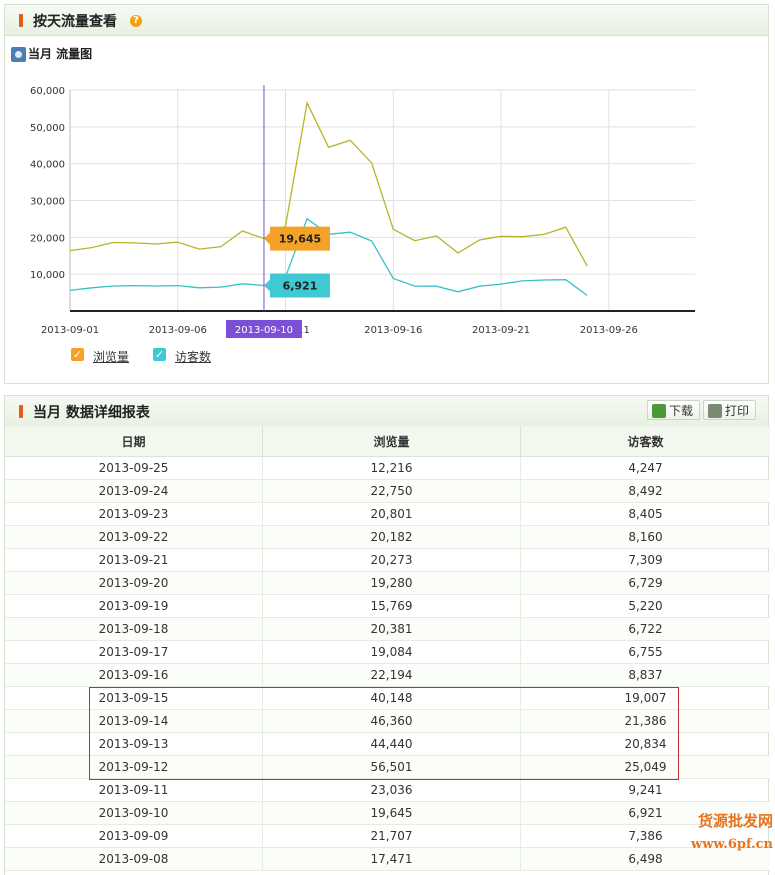 The width and height of the screenshot is (775, 875). What do you see at coordinates (391, 629) in the screenshot?
I see `cell-views: 20,381` at bounding box center [391, 629].